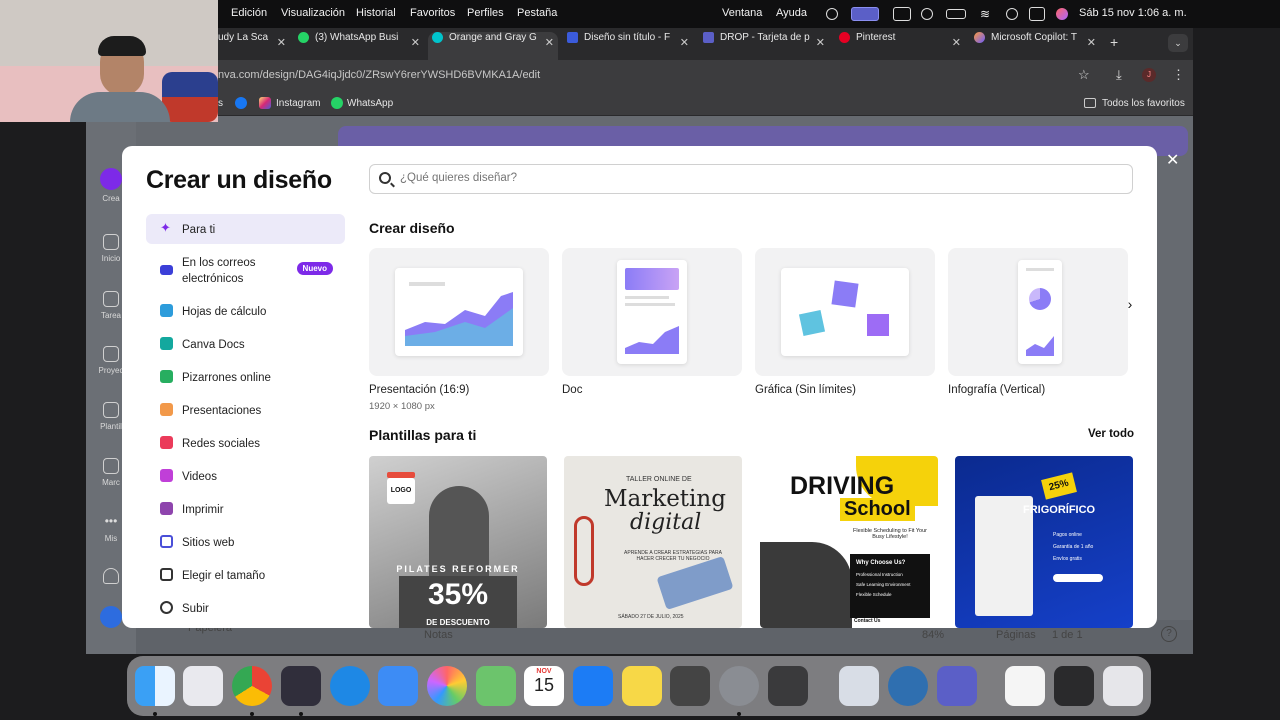  What do you see at coordinates (459, 312) in the screenshot?
I see `design-card-presentation` at bounding box center [459, 312].